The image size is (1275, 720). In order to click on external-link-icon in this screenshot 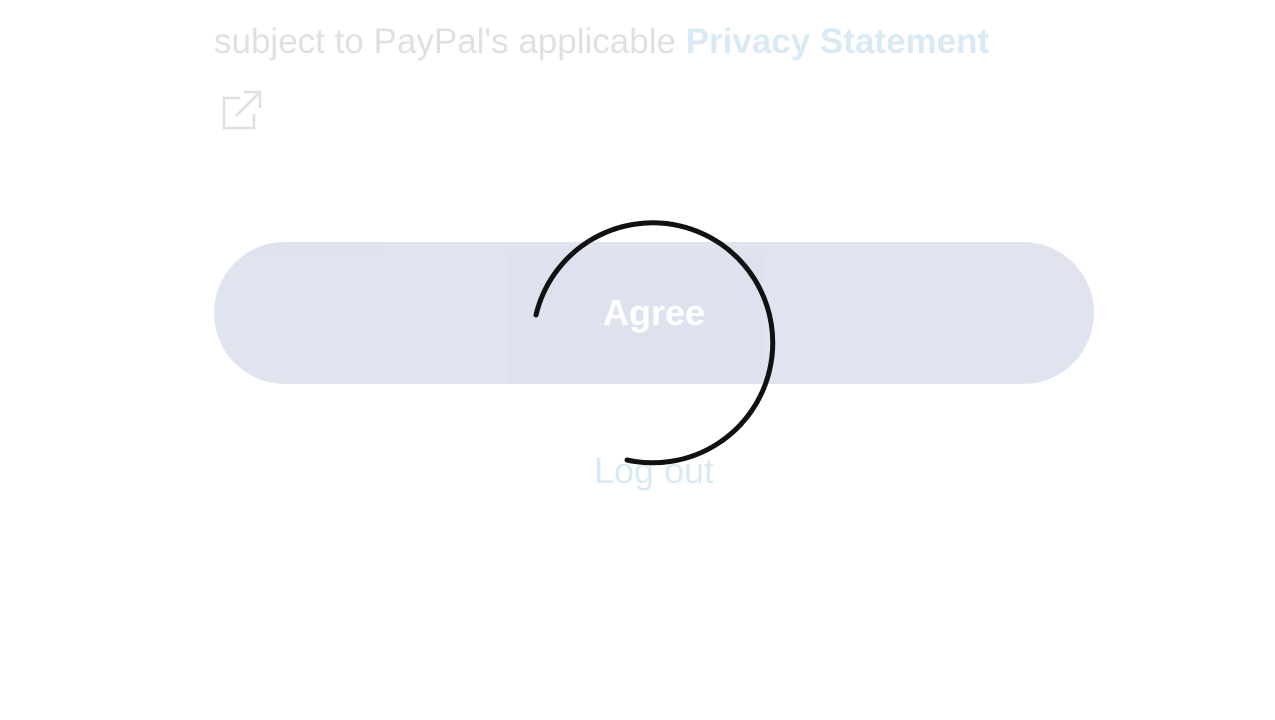, I will do `click(241, 111)`.